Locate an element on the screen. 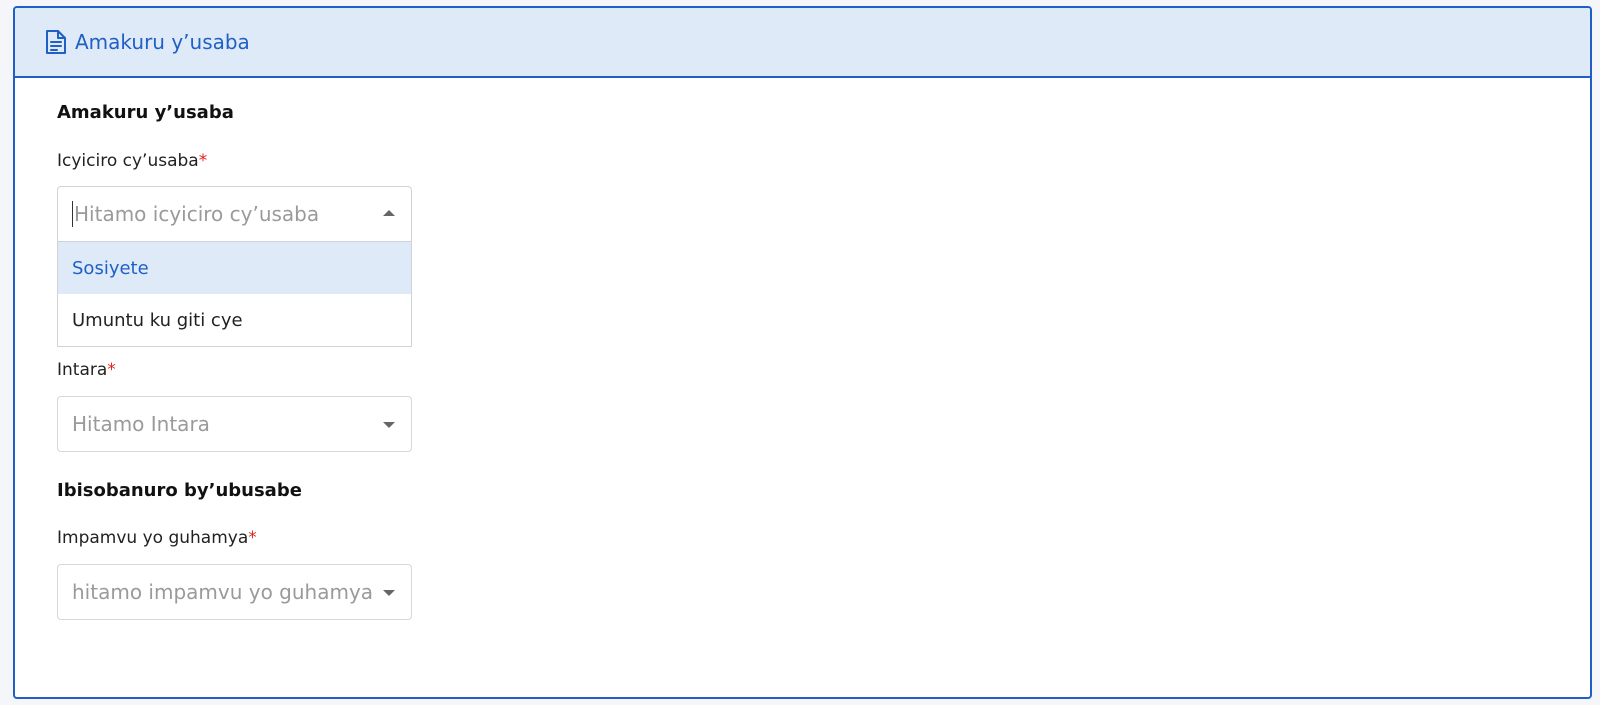  category-dropdown: Sosiyete Umuntu ku giti cye is located at coordinates (234, 294).